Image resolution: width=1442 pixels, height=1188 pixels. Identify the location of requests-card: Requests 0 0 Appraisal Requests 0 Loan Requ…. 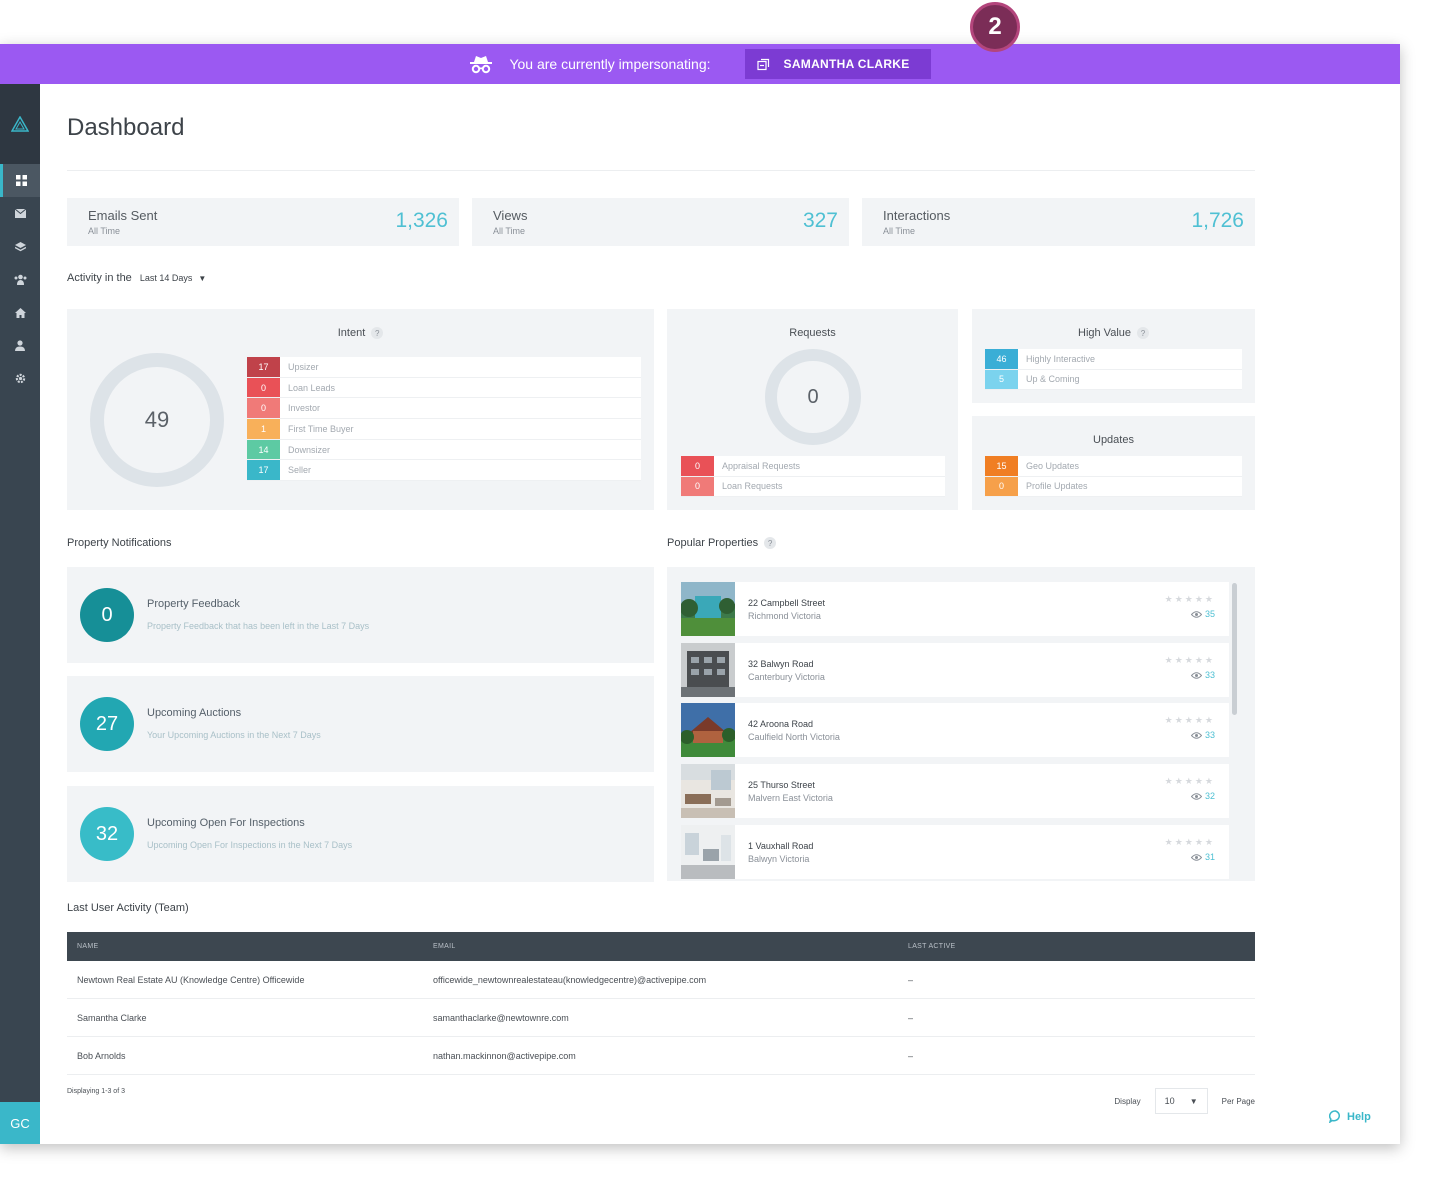
(812, 409).